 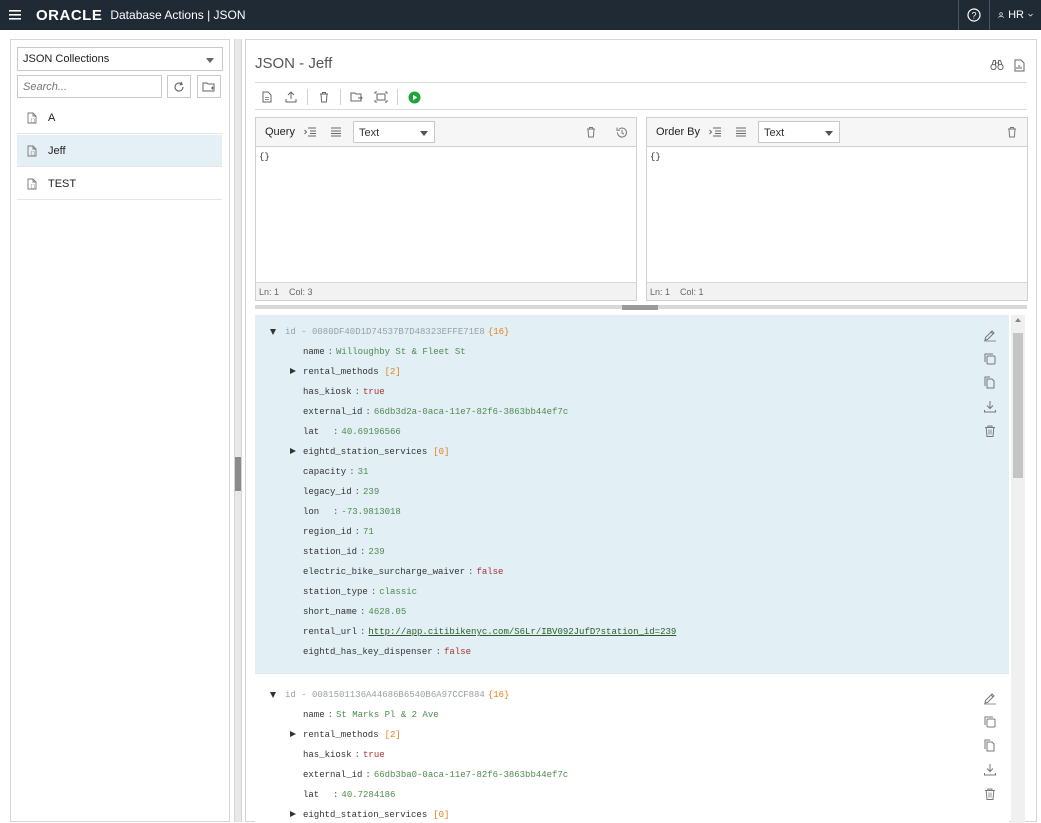 What do you see at coordinates (179, 86) in the screenshot?
I see `refresh-button` at bounding box center [179, 86].